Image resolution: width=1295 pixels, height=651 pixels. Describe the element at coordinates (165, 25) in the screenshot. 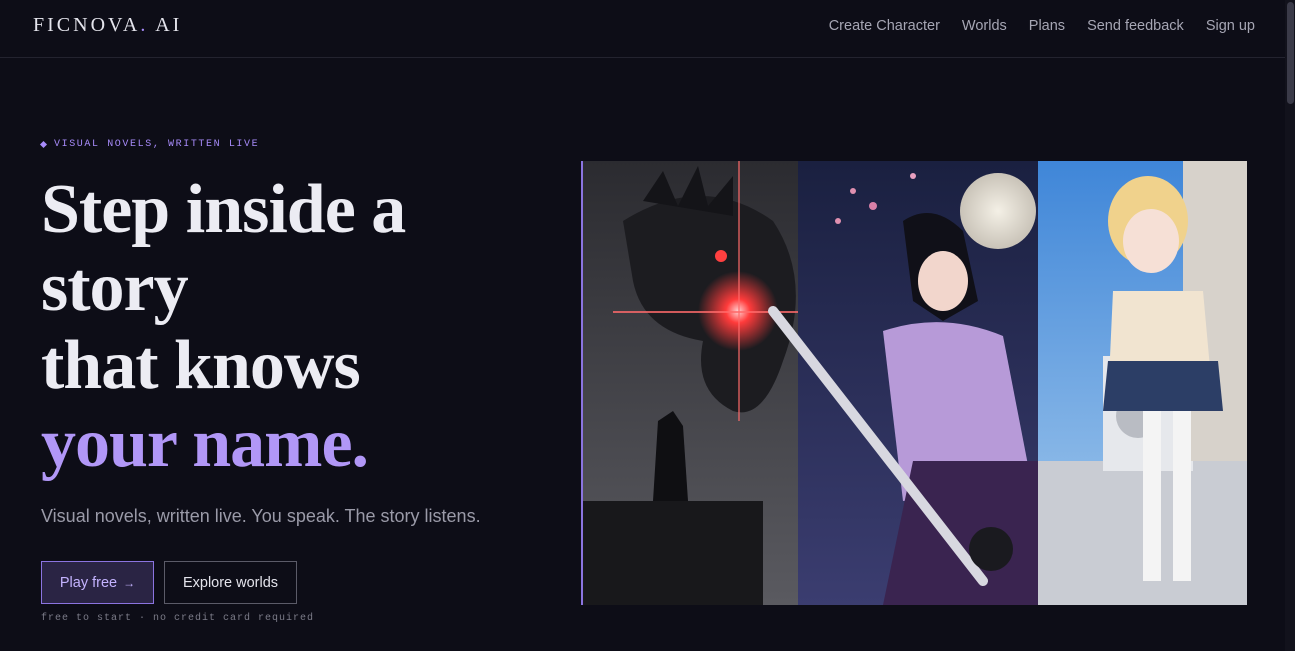

I see `brand-suffix: AI` at that location.